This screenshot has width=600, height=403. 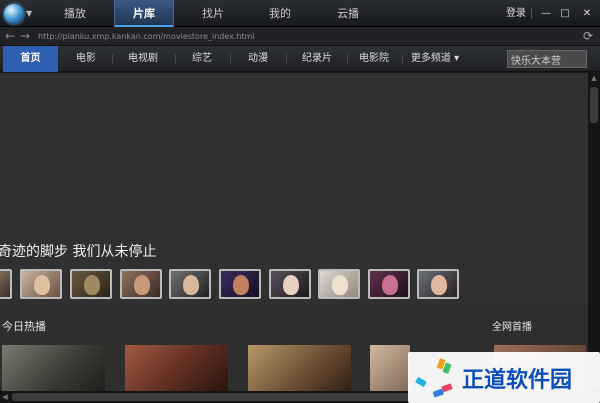 I want to click on category-nav: 首页 电影 电视剧 综艺 动漫 纪录片 电影院 更多频道 ▾, so click(x=300, y=59).